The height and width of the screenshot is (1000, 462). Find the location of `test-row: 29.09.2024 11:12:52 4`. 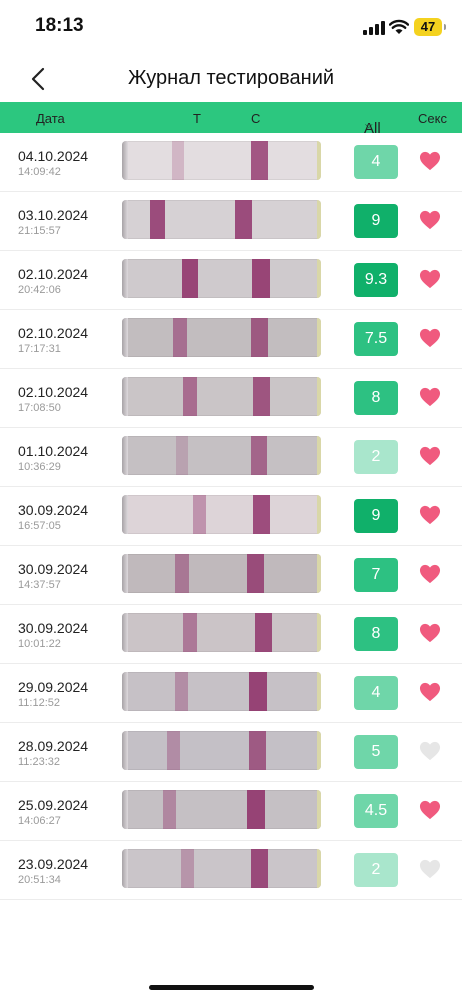

test-row: 29.09.2024 11:12:52 4 is located at coordinates (231, 693).